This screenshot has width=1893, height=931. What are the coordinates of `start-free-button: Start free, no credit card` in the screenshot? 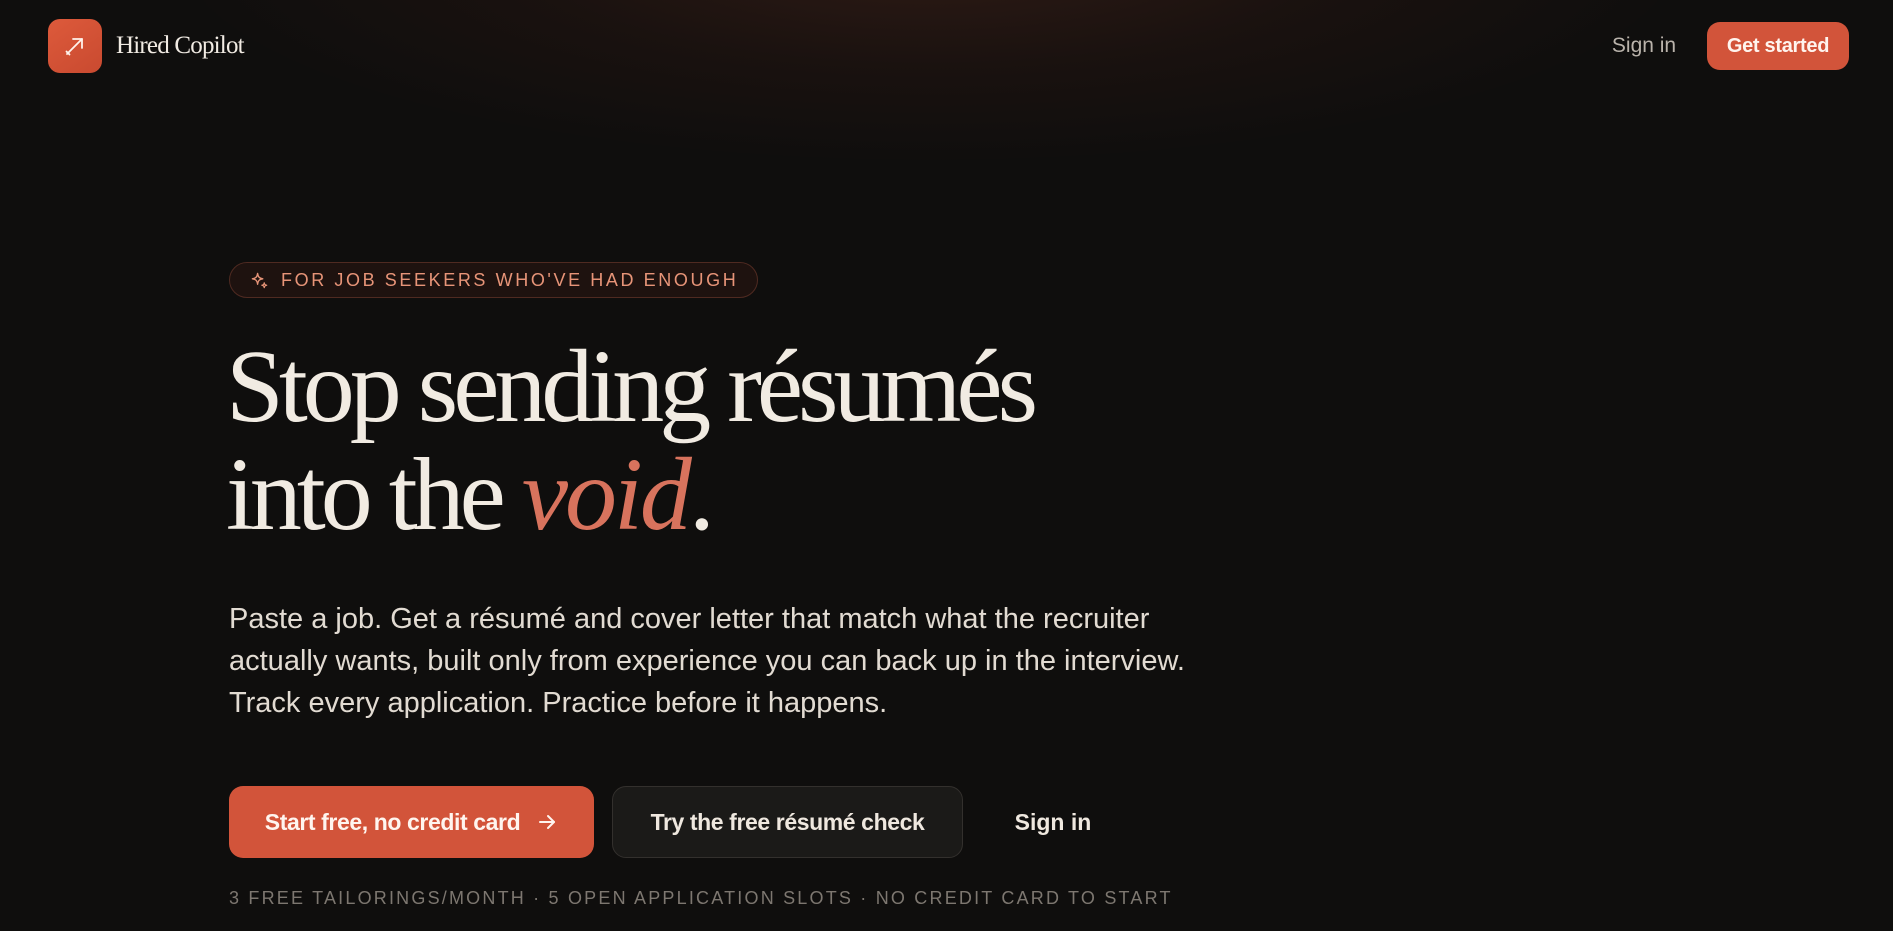 It's located at (411, 822).